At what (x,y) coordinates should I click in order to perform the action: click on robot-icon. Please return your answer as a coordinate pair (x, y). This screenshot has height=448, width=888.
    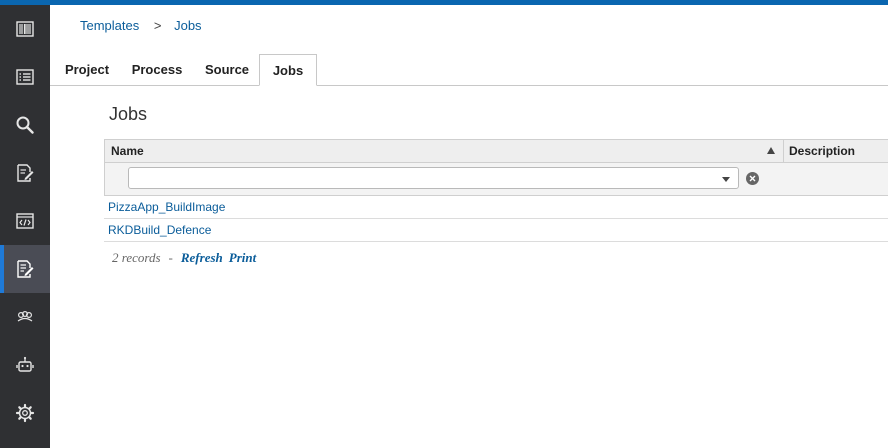
    Looking at the image, I should click on (25, 364).